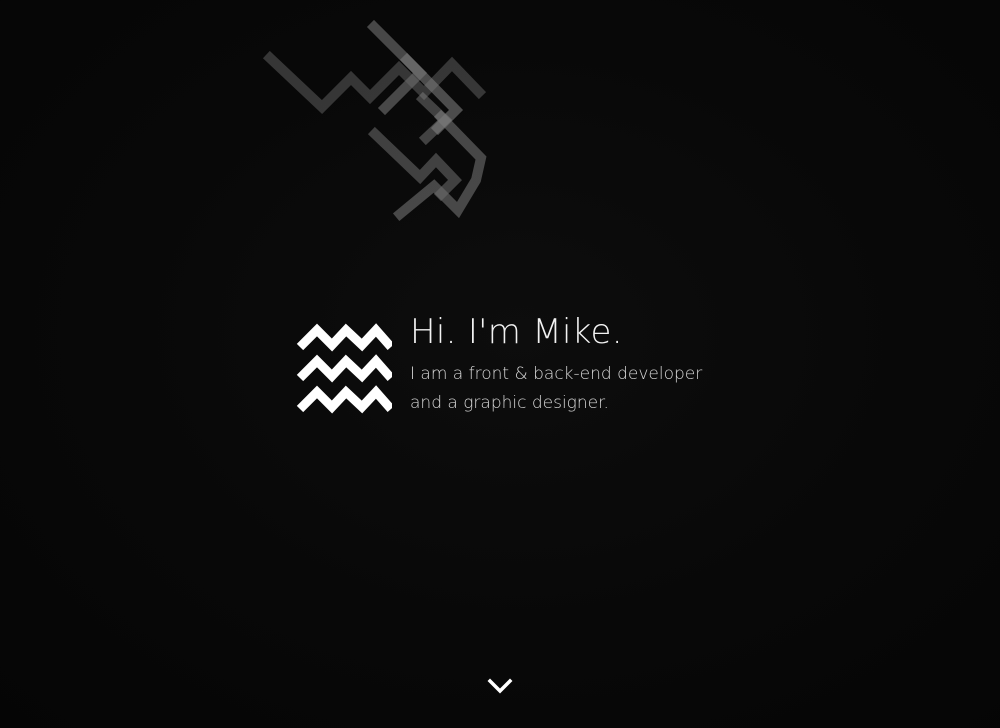  What do you see at coordinates (344, 368) in the screenshot?
I see `triple-zigzag-logo` at bounding box center [344, 368].